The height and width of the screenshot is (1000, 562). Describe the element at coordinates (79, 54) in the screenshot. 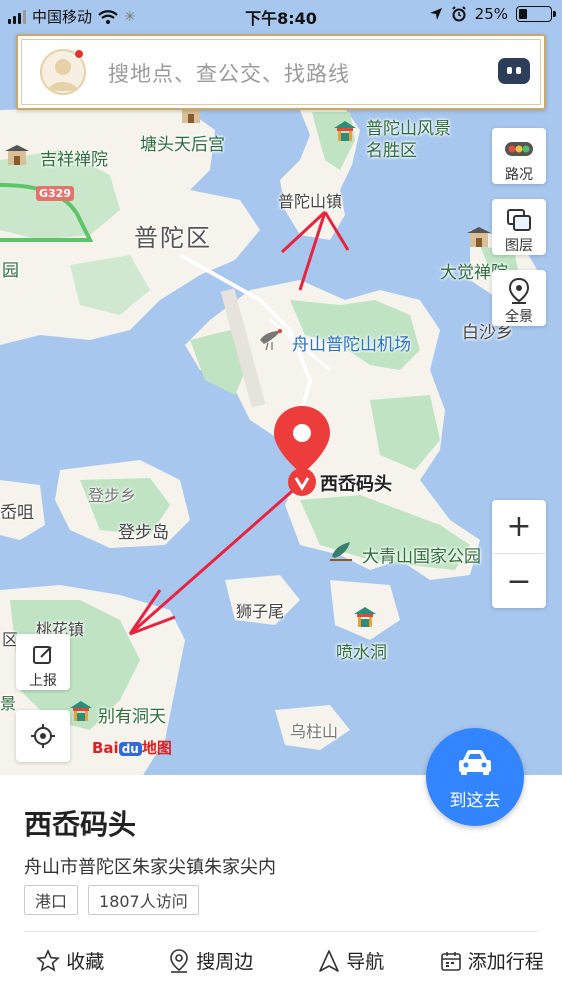

I see `notification-dot` at that location.